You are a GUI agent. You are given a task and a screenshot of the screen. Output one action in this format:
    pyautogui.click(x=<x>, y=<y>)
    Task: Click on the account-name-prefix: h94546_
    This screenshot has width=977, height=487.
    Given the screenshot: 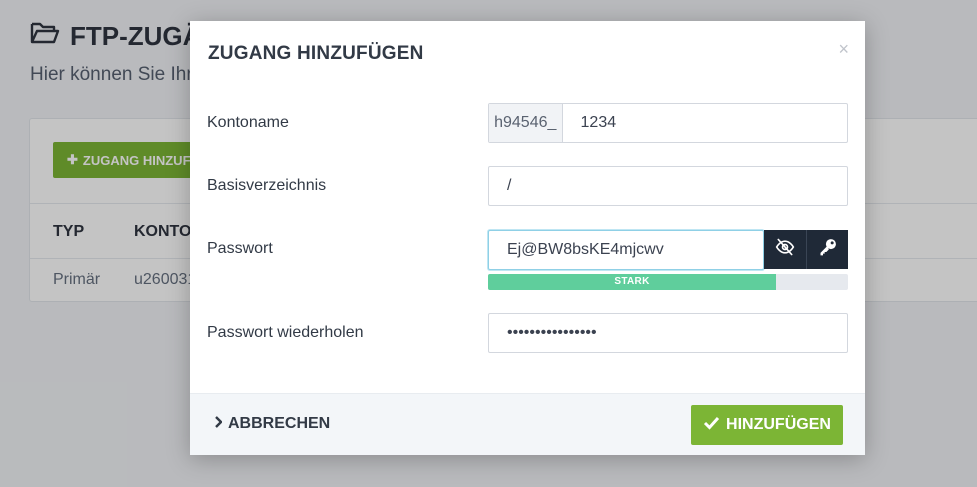 What is the action you would take?
    pyautogui.click(x=526, y=123)
    